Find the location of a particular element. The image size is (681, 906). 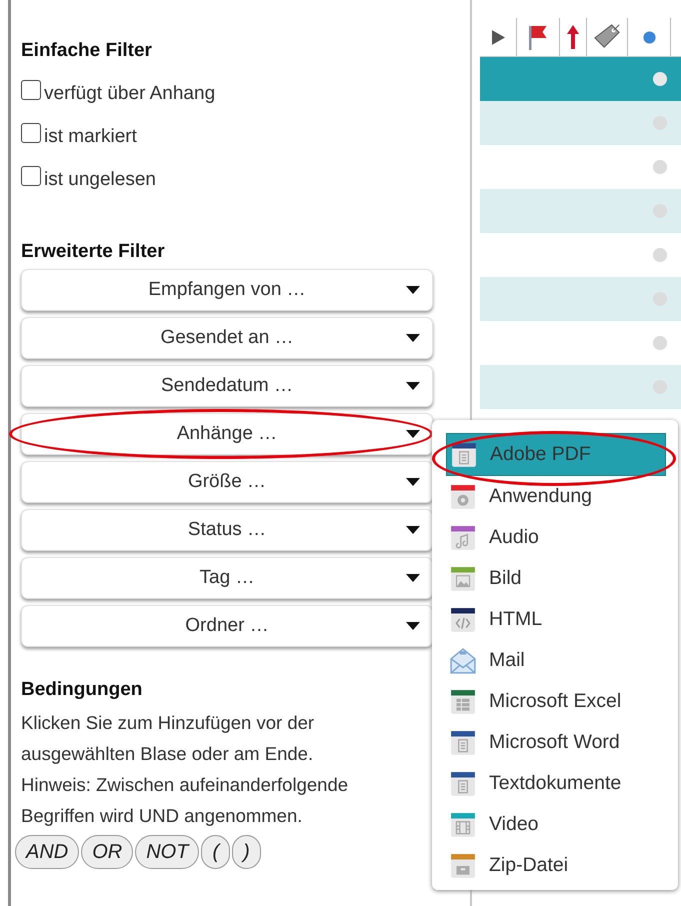

play-icon is located at coordinates (498, 37).